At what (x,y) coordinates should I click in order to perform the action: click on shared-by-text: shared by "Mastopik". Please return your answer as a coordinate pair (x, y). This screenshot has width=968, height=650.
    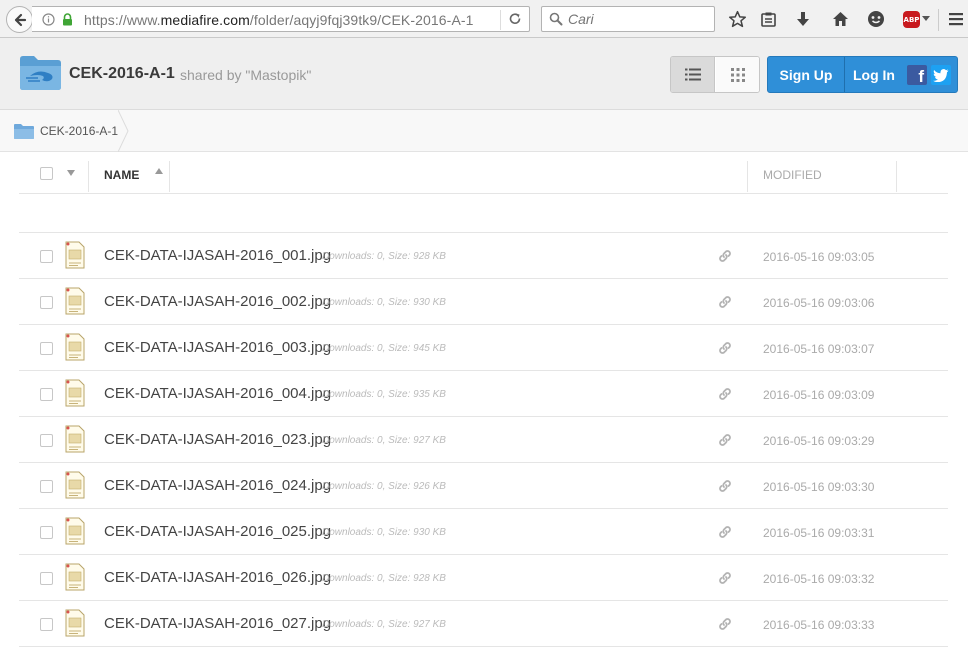
    Looking at the image, I should click on (246, 75).